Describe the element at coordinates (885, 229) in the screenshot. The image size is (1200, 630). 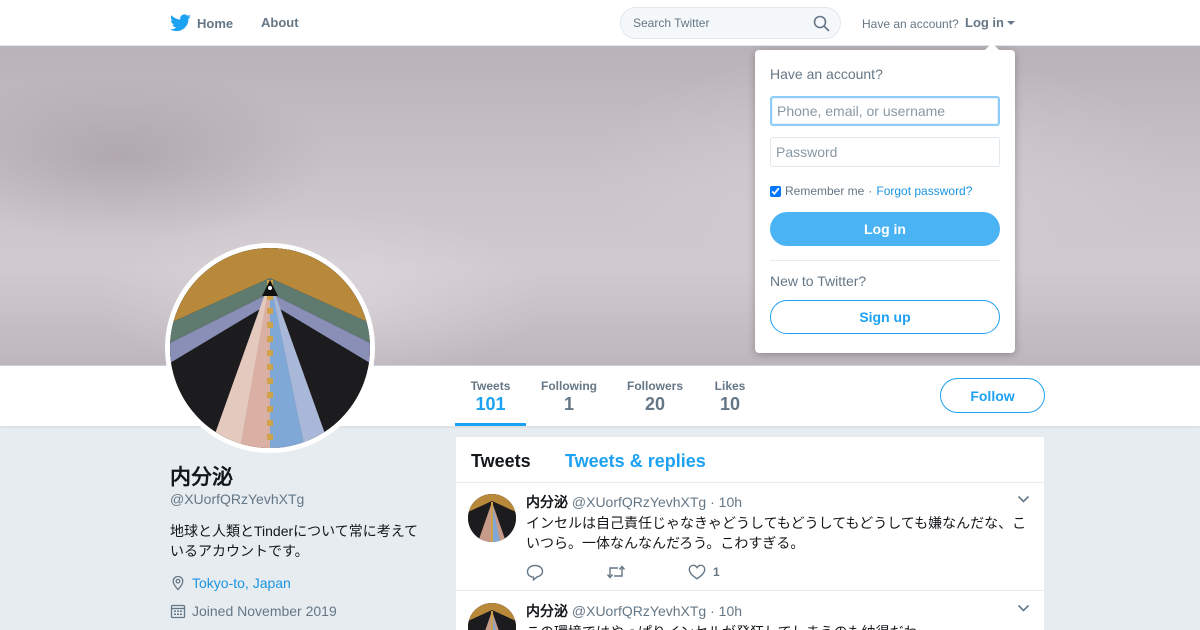
I see `login-button: Log in` at that location.